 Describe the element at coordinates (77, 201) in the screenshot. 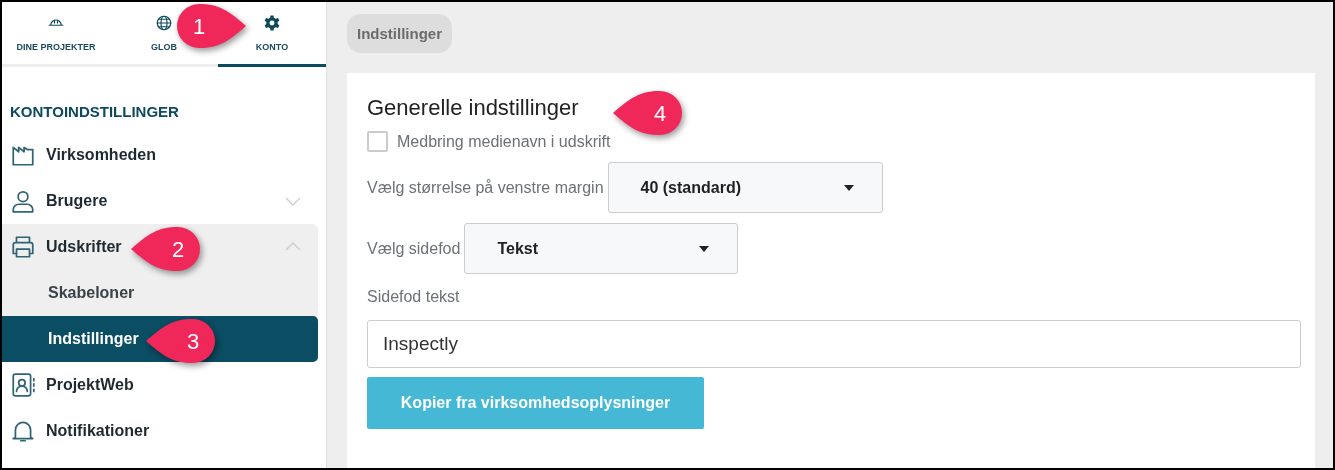

I see `sidebar-item: Brugere` at that location.